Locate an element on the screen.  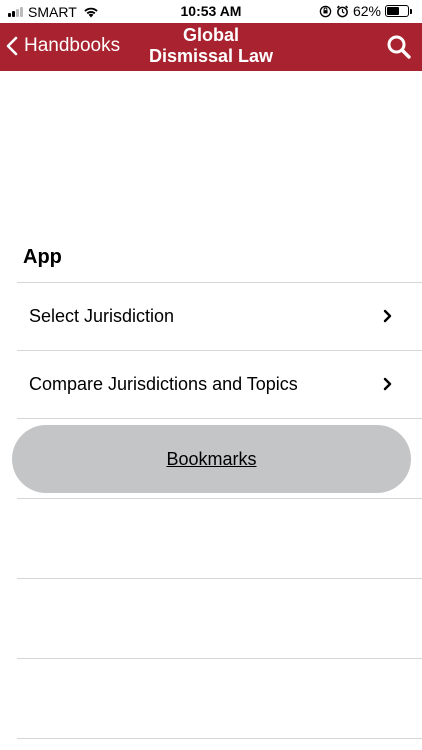
compare-jurisdictions-row: Compare Jurisdictions and Topics is located at coordinates (211, 384).